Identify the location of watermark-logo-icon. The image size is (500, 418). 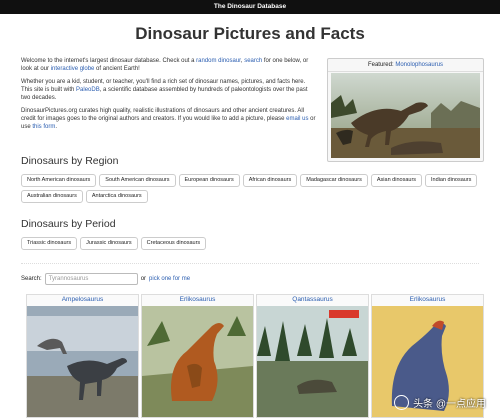
(402, 402).